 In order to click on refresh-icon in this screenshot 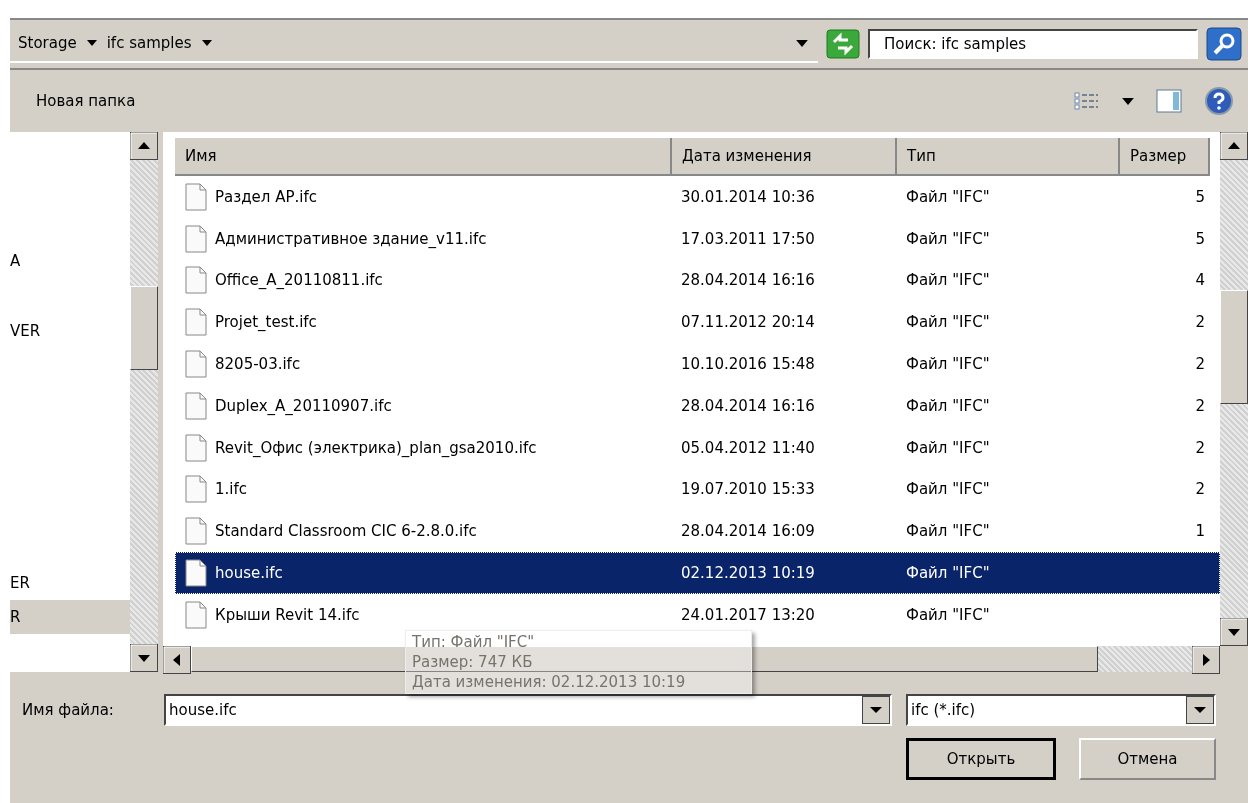, I will do `click(843, 44)`.